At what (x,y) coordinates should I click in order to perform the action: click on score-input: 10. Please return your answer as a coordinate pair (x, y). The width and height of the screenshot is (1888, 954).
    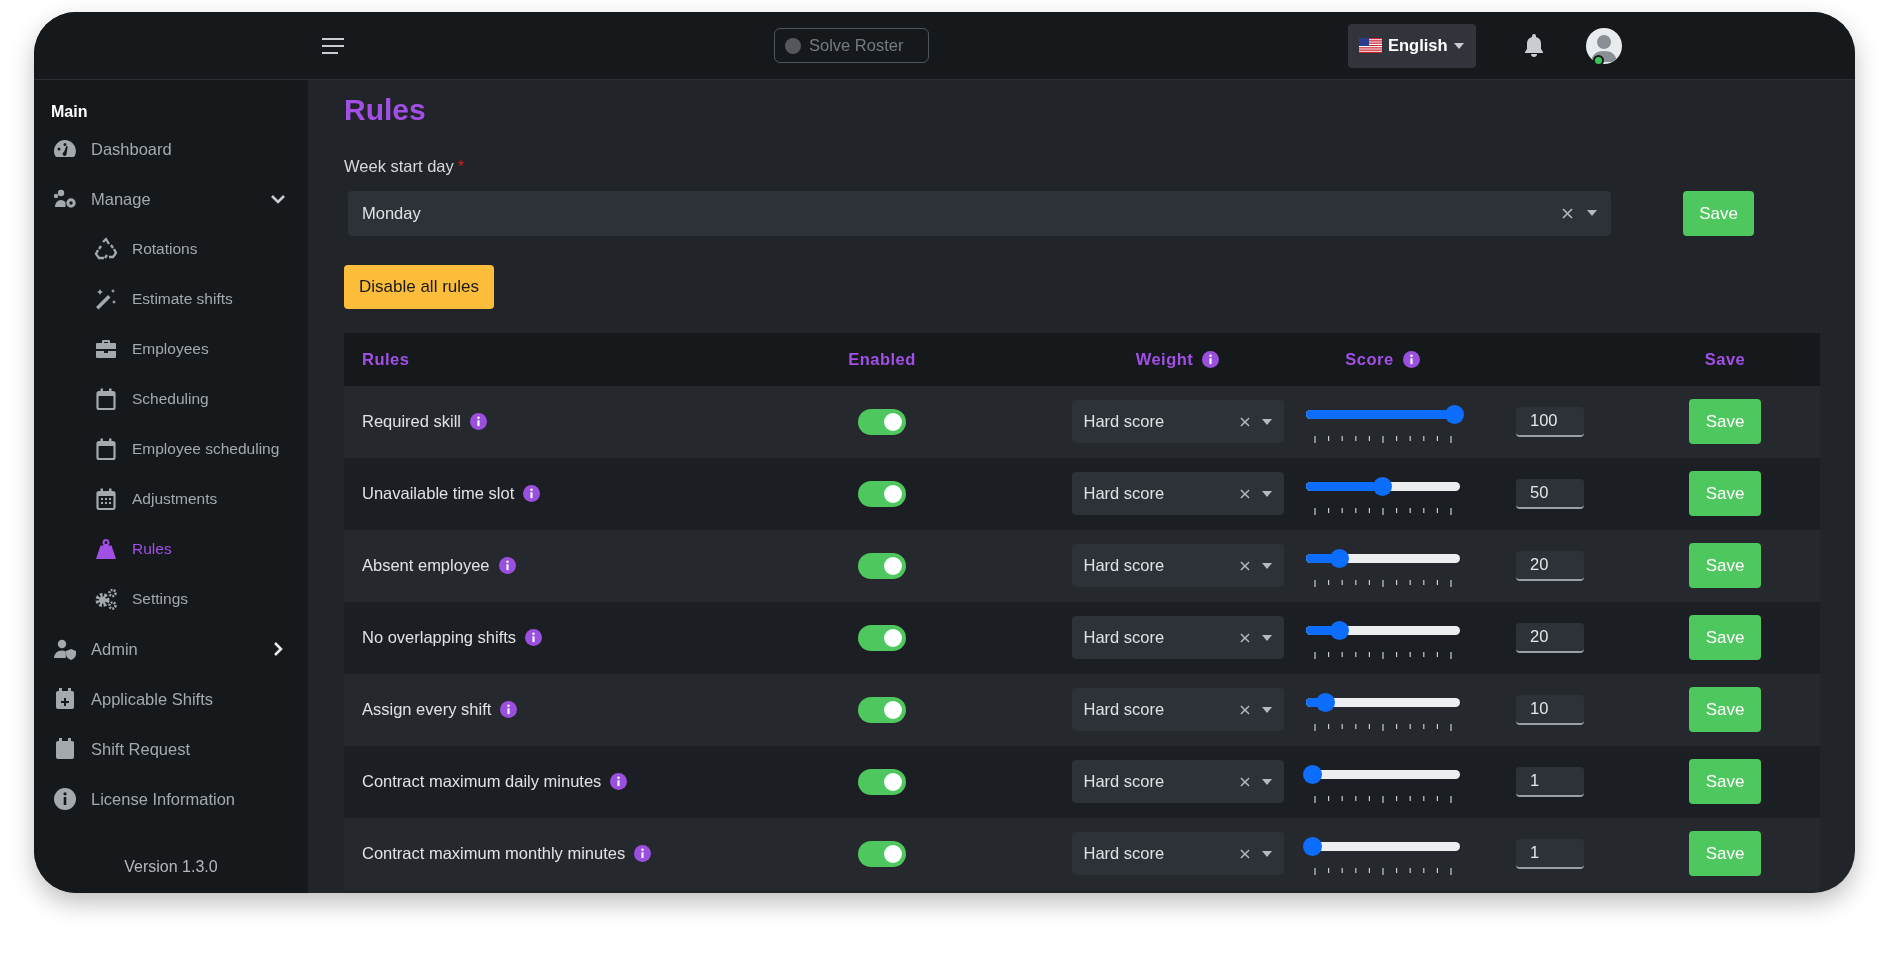
    Looking at the image, I should click on (1550, 709).